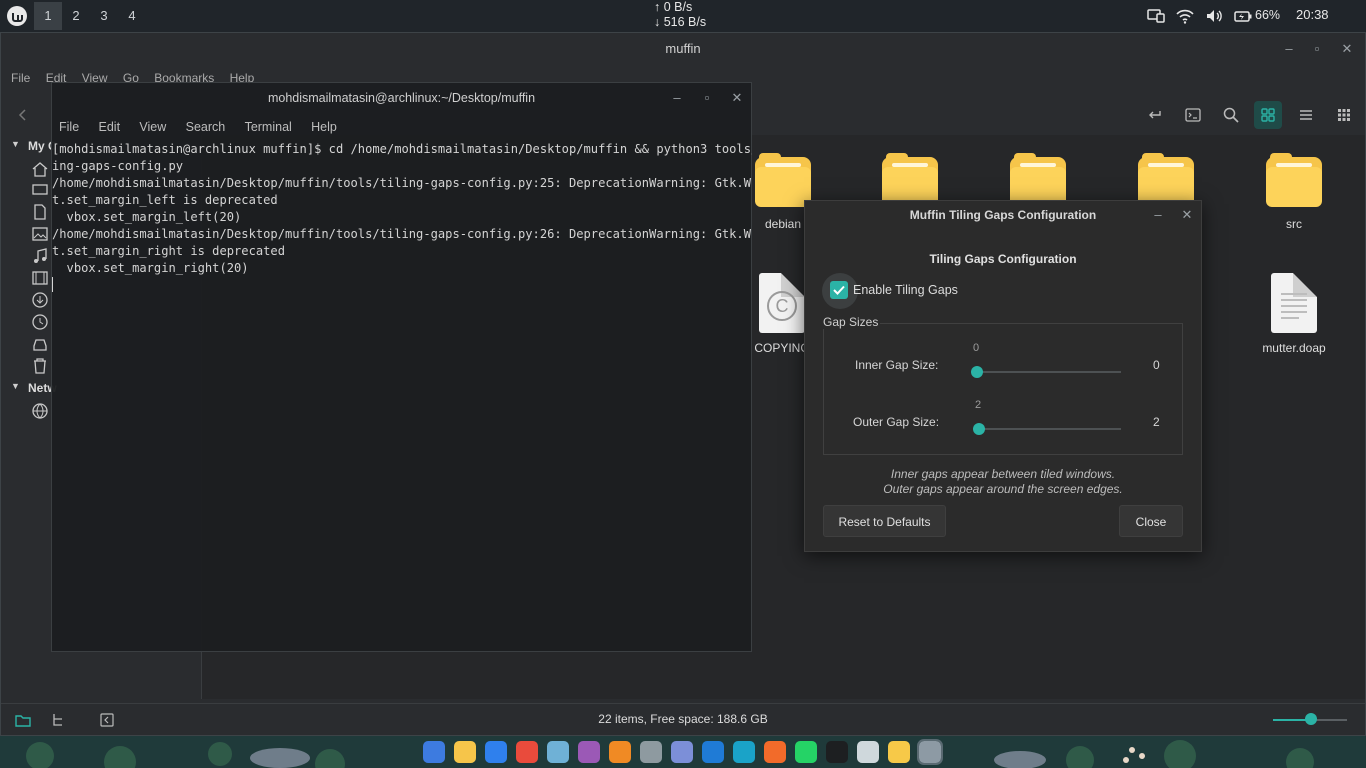 This screenshot has width=1366, height=768. I want to click on settings-wheel-icon, so click(868, 752).